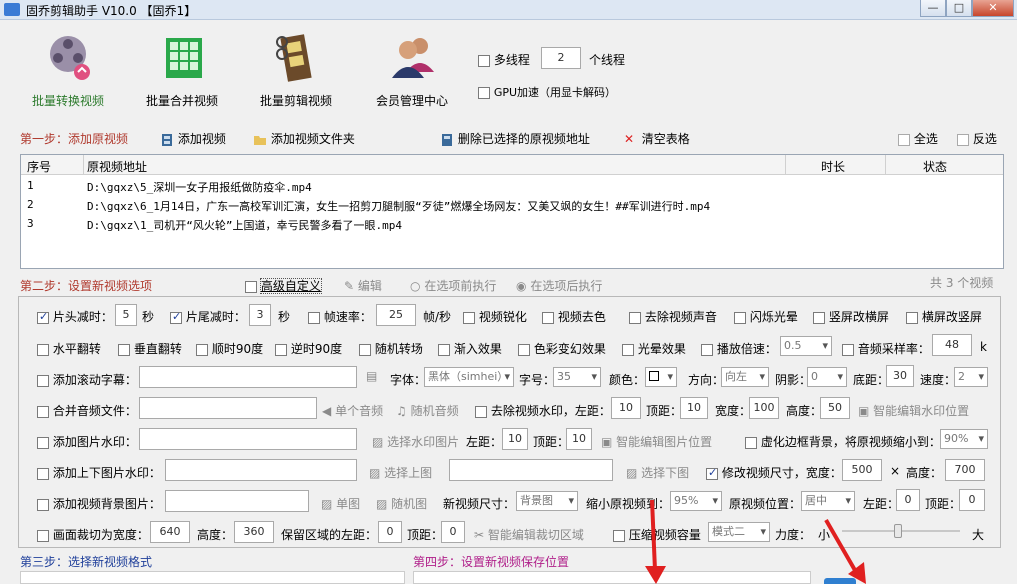 The image size is (1017, 584). What do you see at coordinates (99, 503) in the screenshot?
I see `background-image-checkbox: 添加视频背景图片：` at bounding box center [99, 503].